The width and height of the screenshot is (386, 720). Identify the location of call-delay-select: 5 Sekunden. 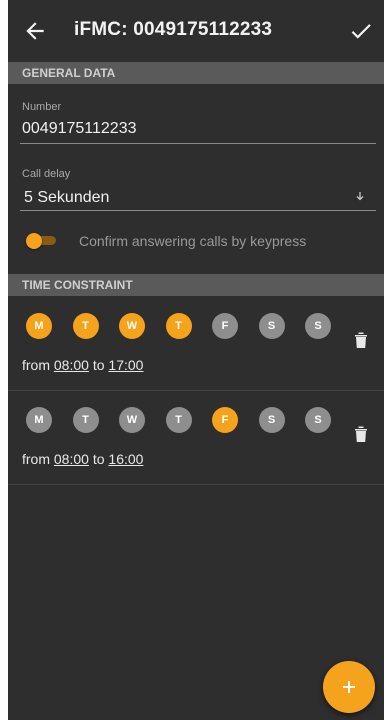
(66, 198).